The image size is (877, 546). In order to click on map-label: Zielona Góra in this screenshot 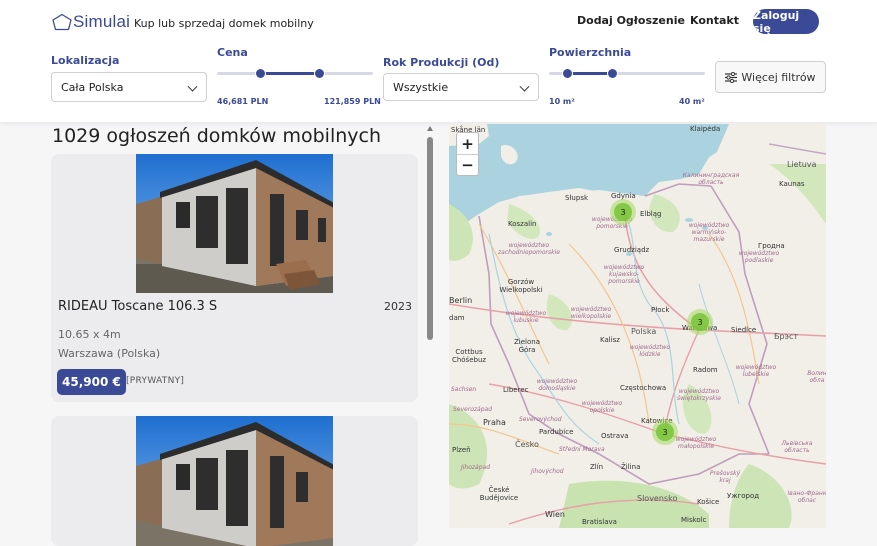, I will do `click(526, 346)`.